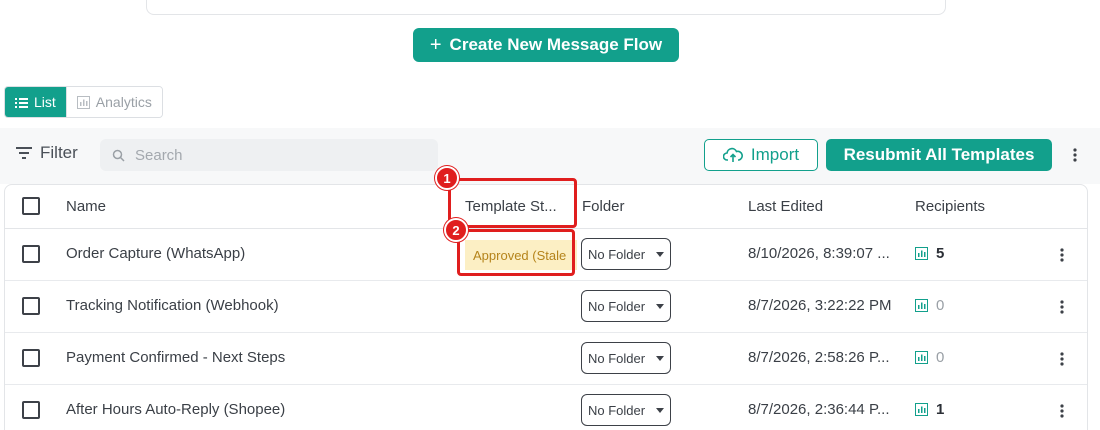  Describe the element at coordinates (929, 253) in the screenshot. I see `recipients-count: 5` at that location.